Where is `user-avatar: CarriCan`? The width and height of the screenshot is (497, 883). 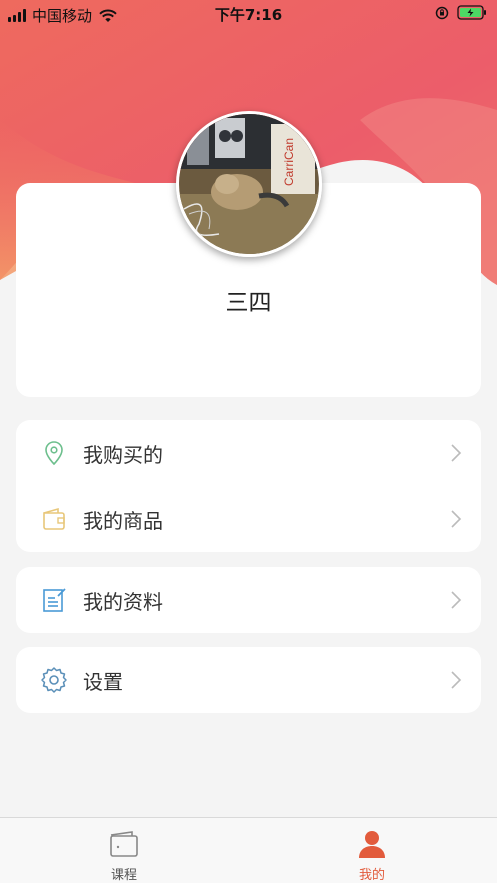
user-avatar: CarriCan is located at coordinates (249, 184).